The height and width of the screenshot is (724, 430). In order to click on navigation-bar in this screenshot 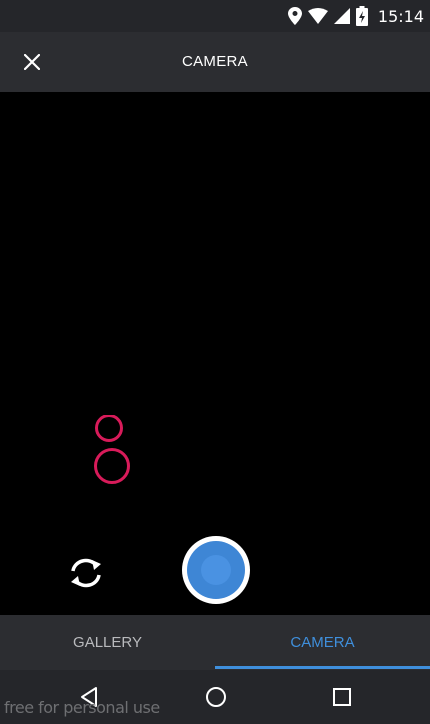, I will do `click(215, 697)`.